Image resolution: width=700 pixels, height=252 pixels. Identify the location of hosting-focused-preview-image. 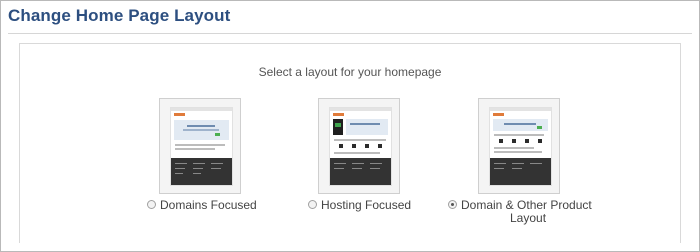
(360, 146).